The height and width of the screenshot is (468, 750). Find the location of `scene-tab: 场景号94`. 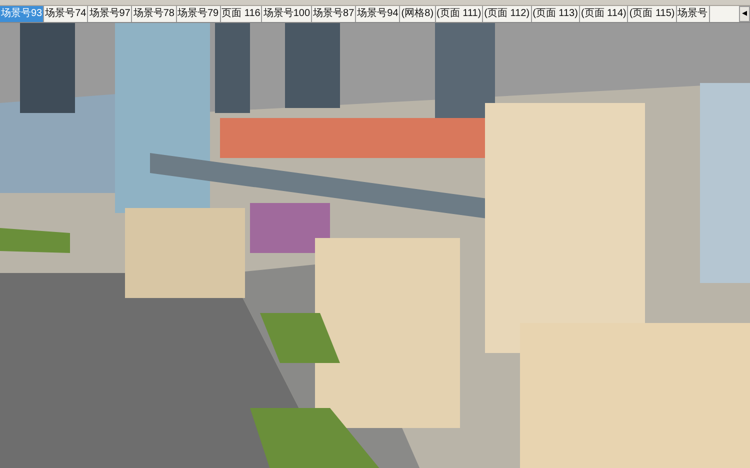

scene-tab: 场景号94 is located at coordinates (378, 14).